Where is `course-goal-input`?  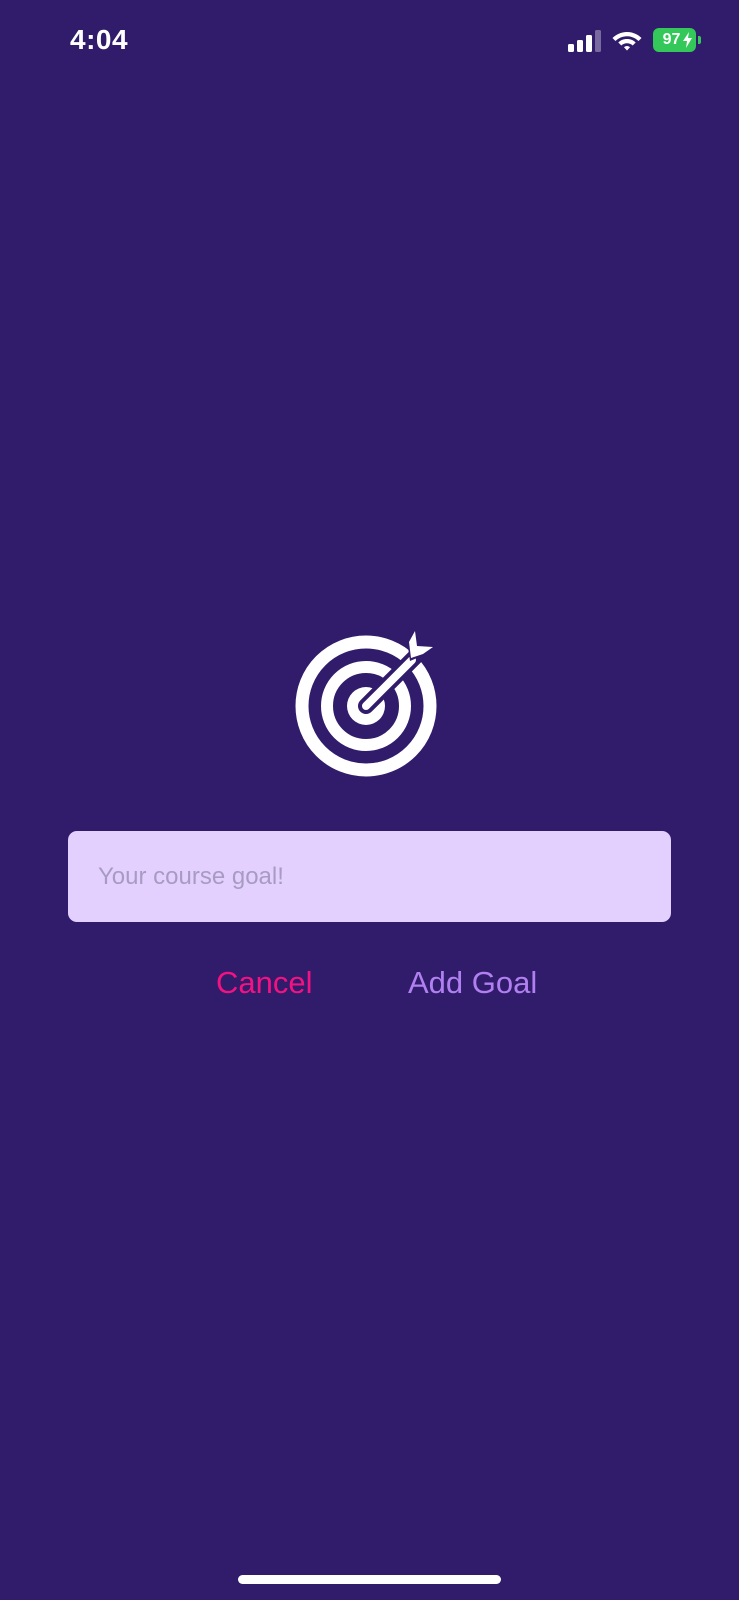
course-goal-input is located at coordinates (369, 876).